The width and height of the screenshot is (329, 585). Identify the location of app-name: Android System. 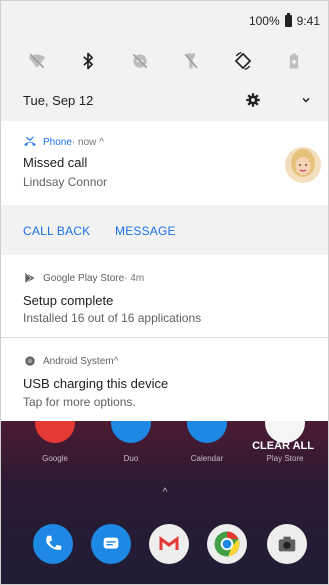
(78, 361).